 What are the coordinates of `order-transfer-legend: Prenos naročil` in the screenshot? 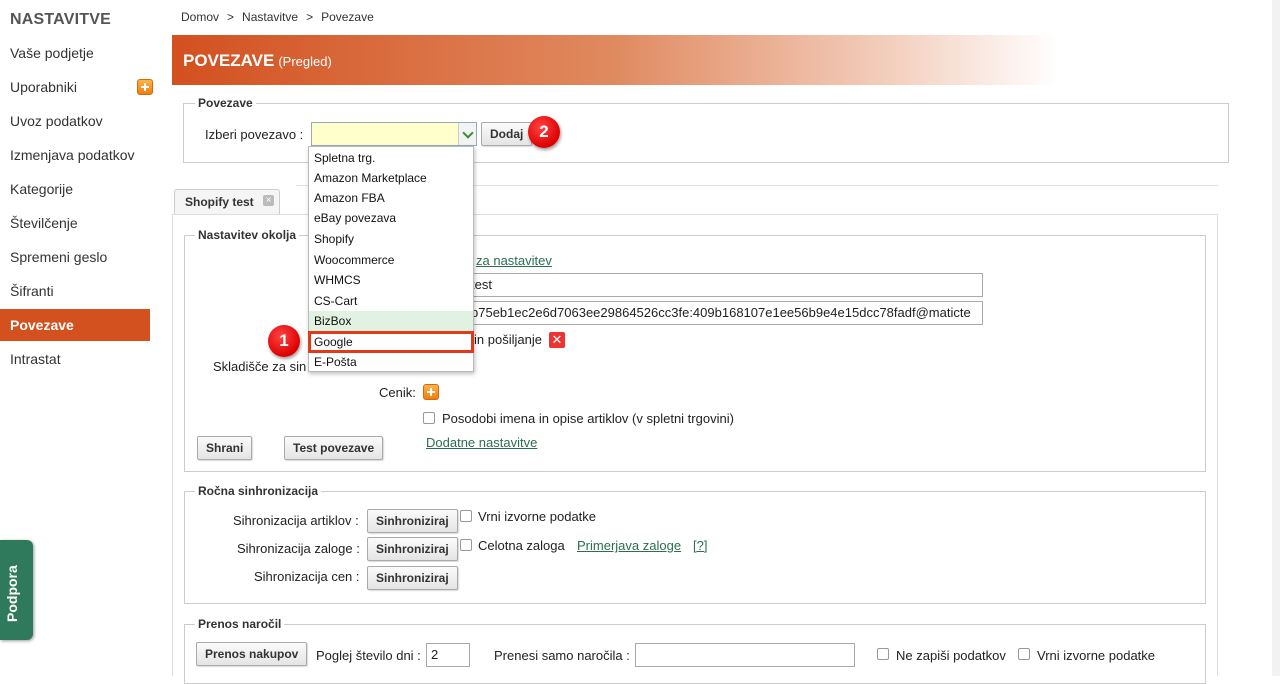 It's located at (240, 624).